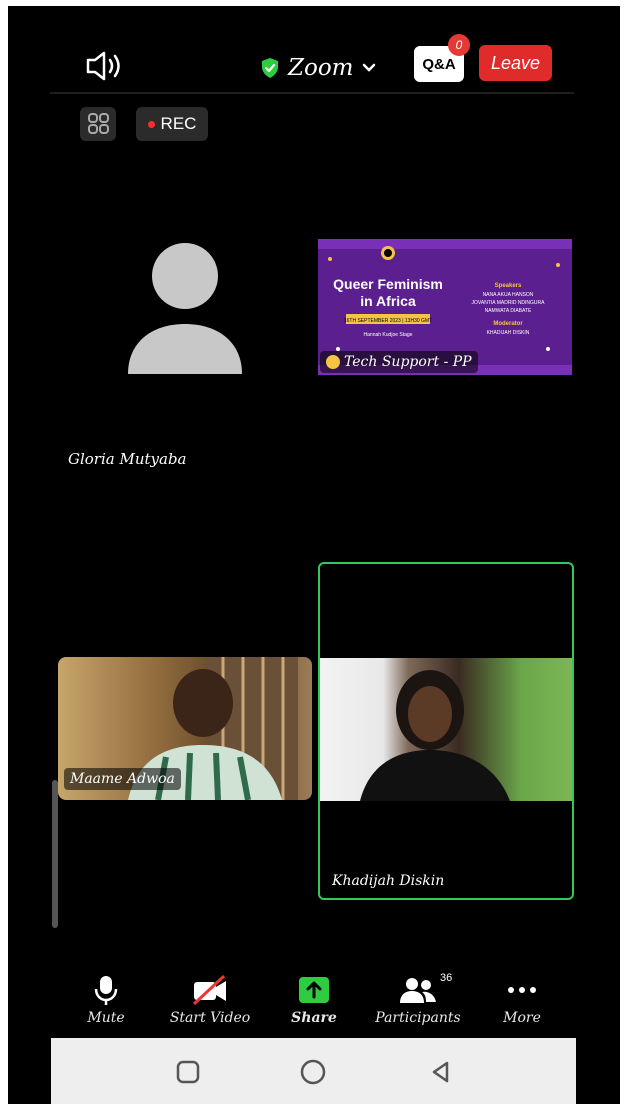 This screenshot has height=1109, width=626. Describe the element at coordinates (122, 779) in the screenshot. I see `participant-name-maame: Maame Adwoa` at that location.